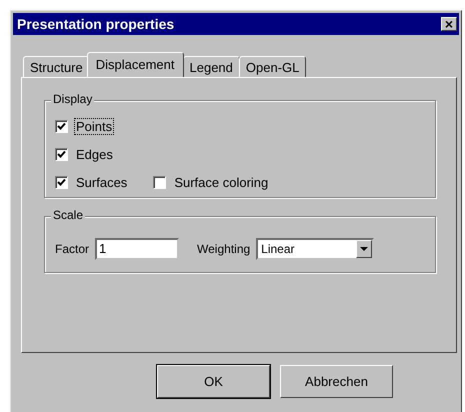 The height and width of the screenshot is (412, 465). Describe the element at coordinates (56, 66) in the screenshot. I see `tab: Structure` at that location.